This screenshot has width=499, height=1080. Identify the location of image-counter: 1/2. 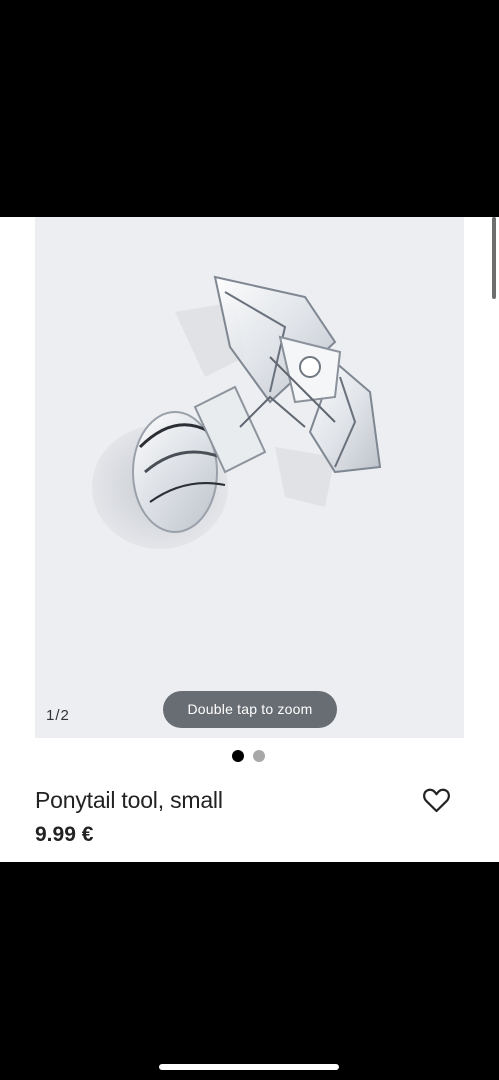
(58, 715).